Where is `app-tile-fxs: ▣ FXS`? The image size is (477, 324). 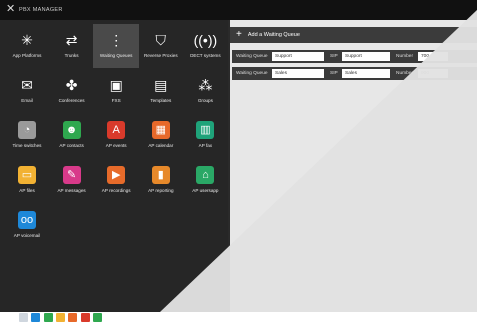
app-tile-fxs: ▣ FXS is located at coordinates (116, 91).